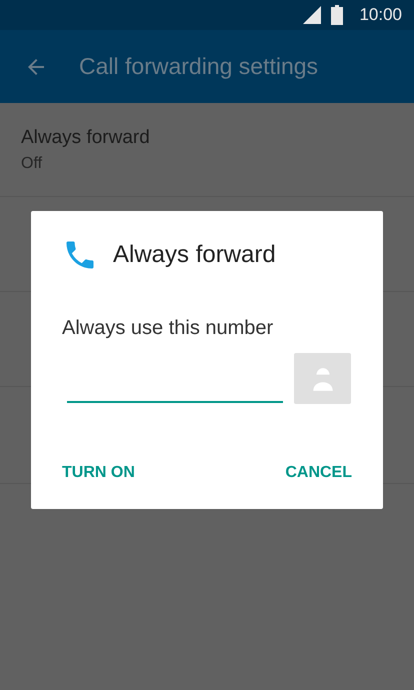  What do you see at coordinates (32, 163) in the screenshot?
I see `setting-summary: Off` at bounding box center [32, 163].